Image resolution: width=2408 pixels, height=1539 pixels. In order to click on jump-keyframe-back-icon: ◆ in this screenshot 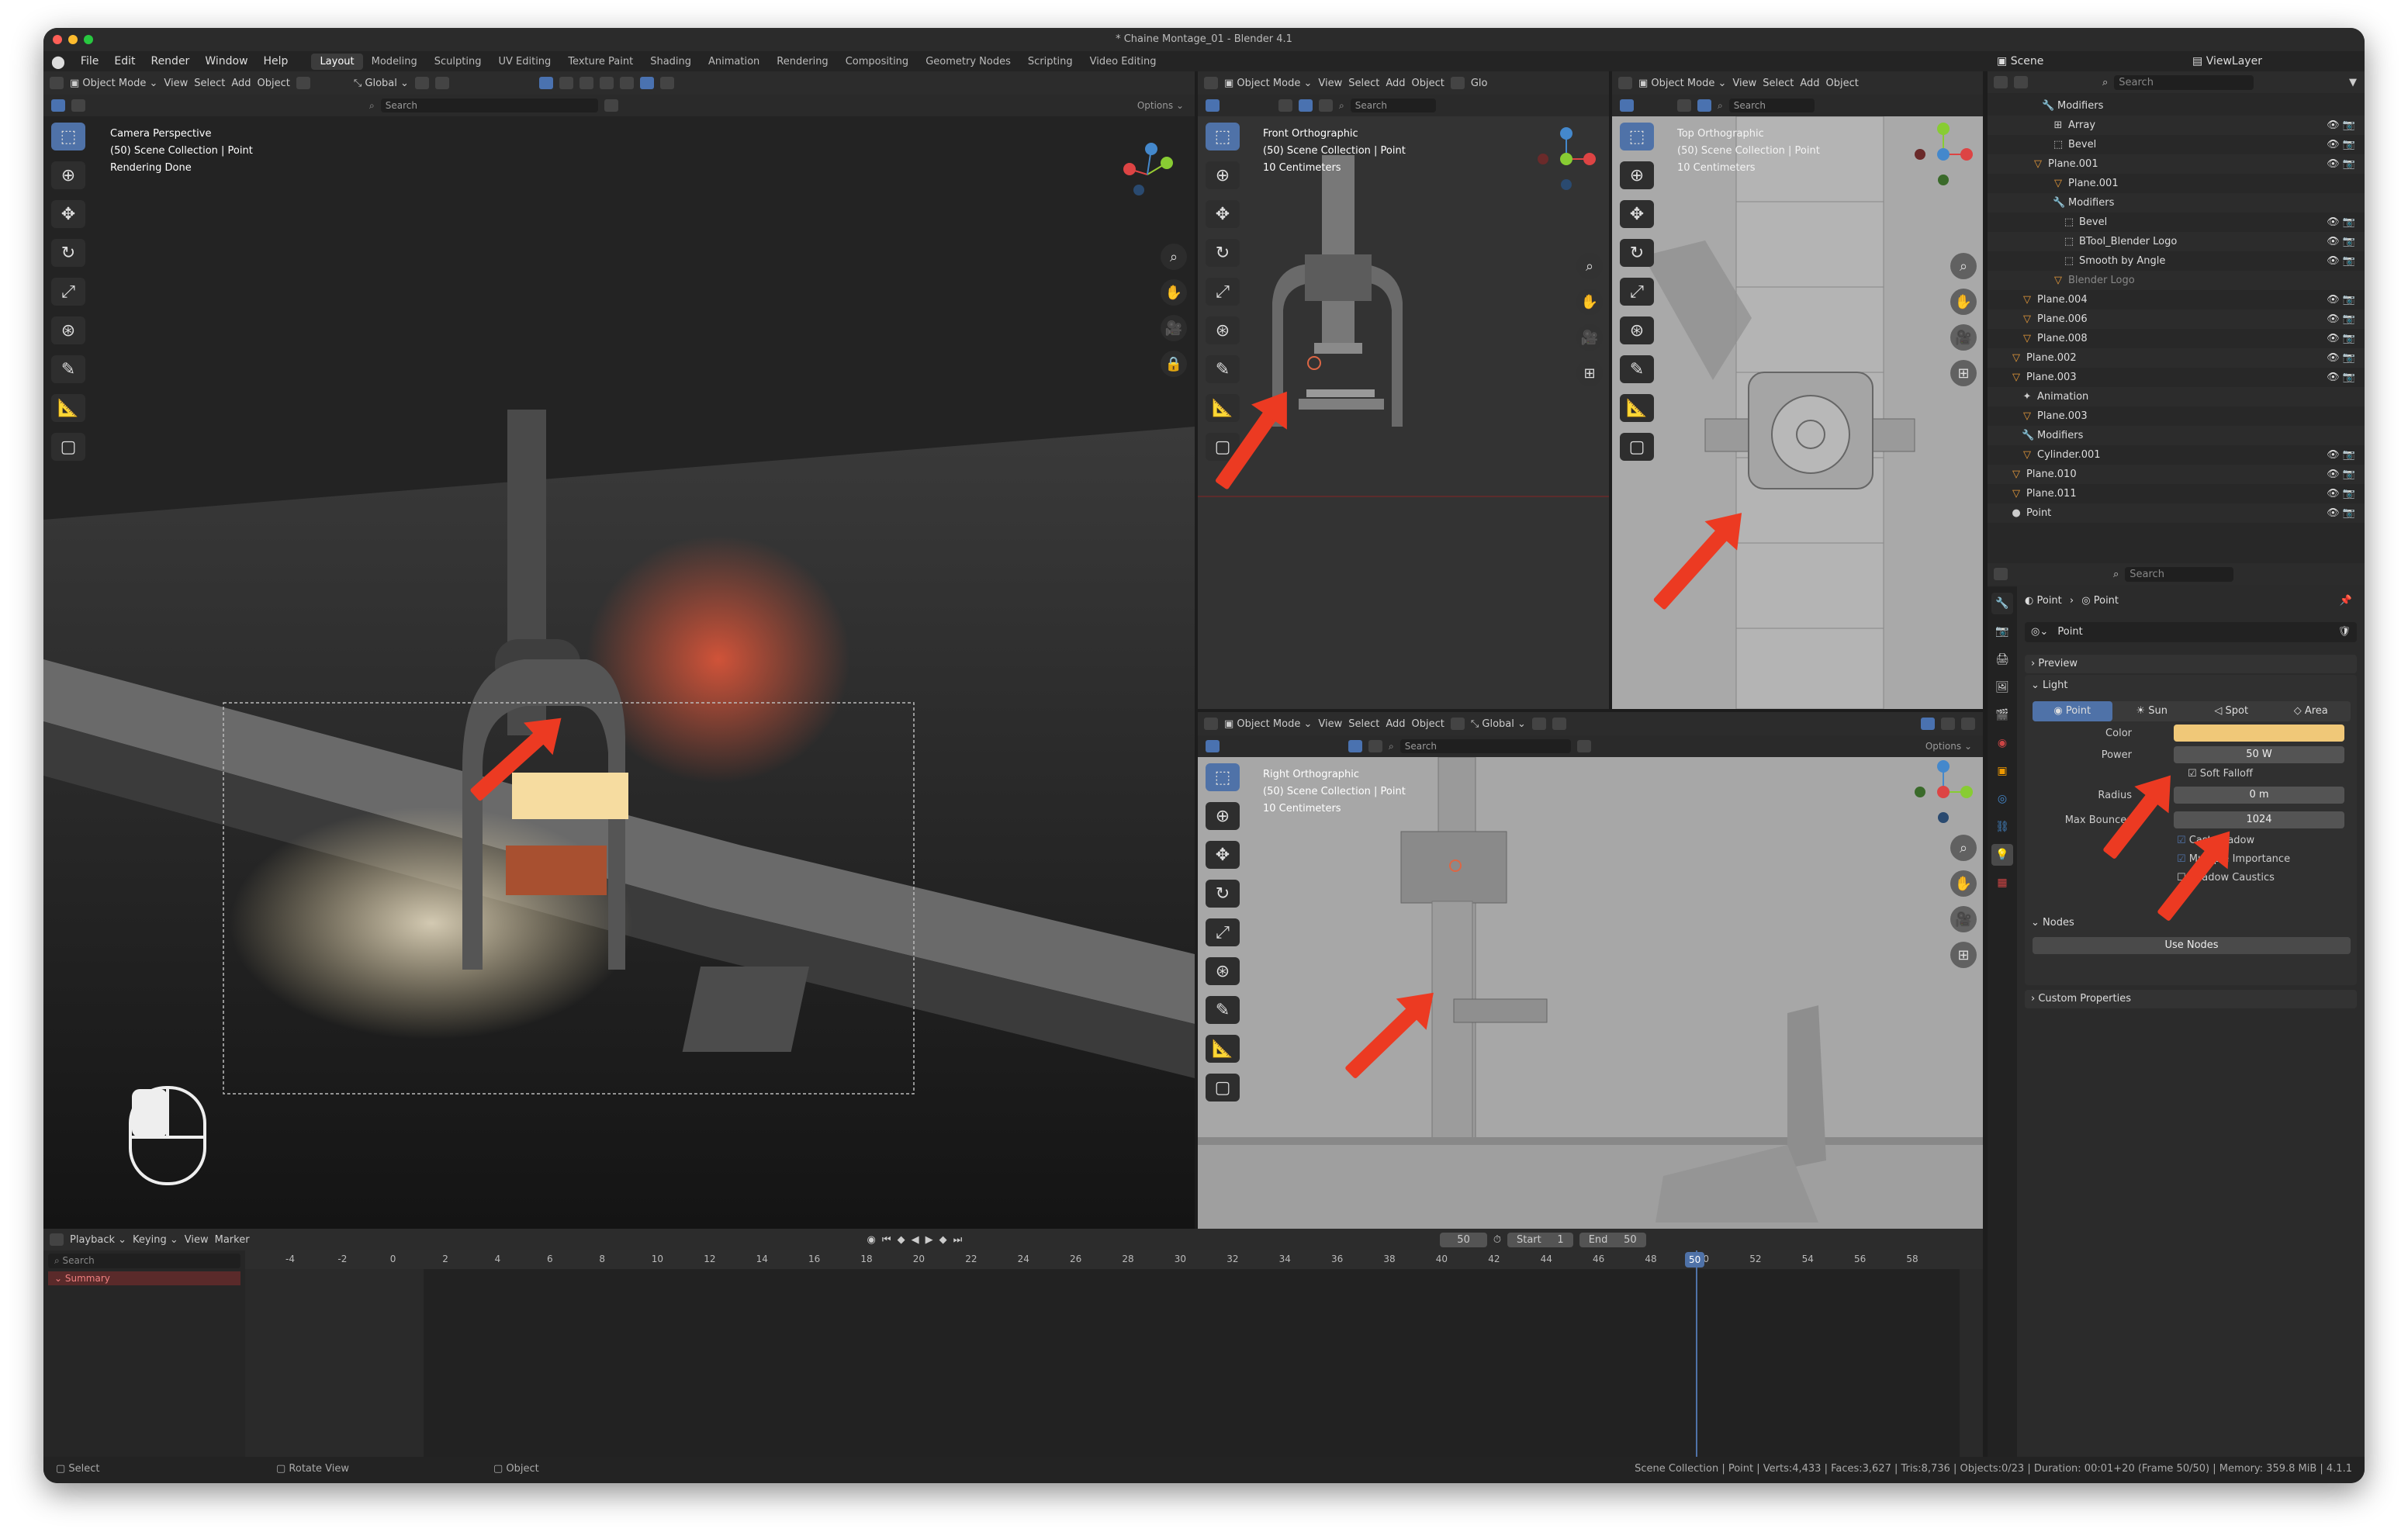, I will do `click(901, 1240)`.